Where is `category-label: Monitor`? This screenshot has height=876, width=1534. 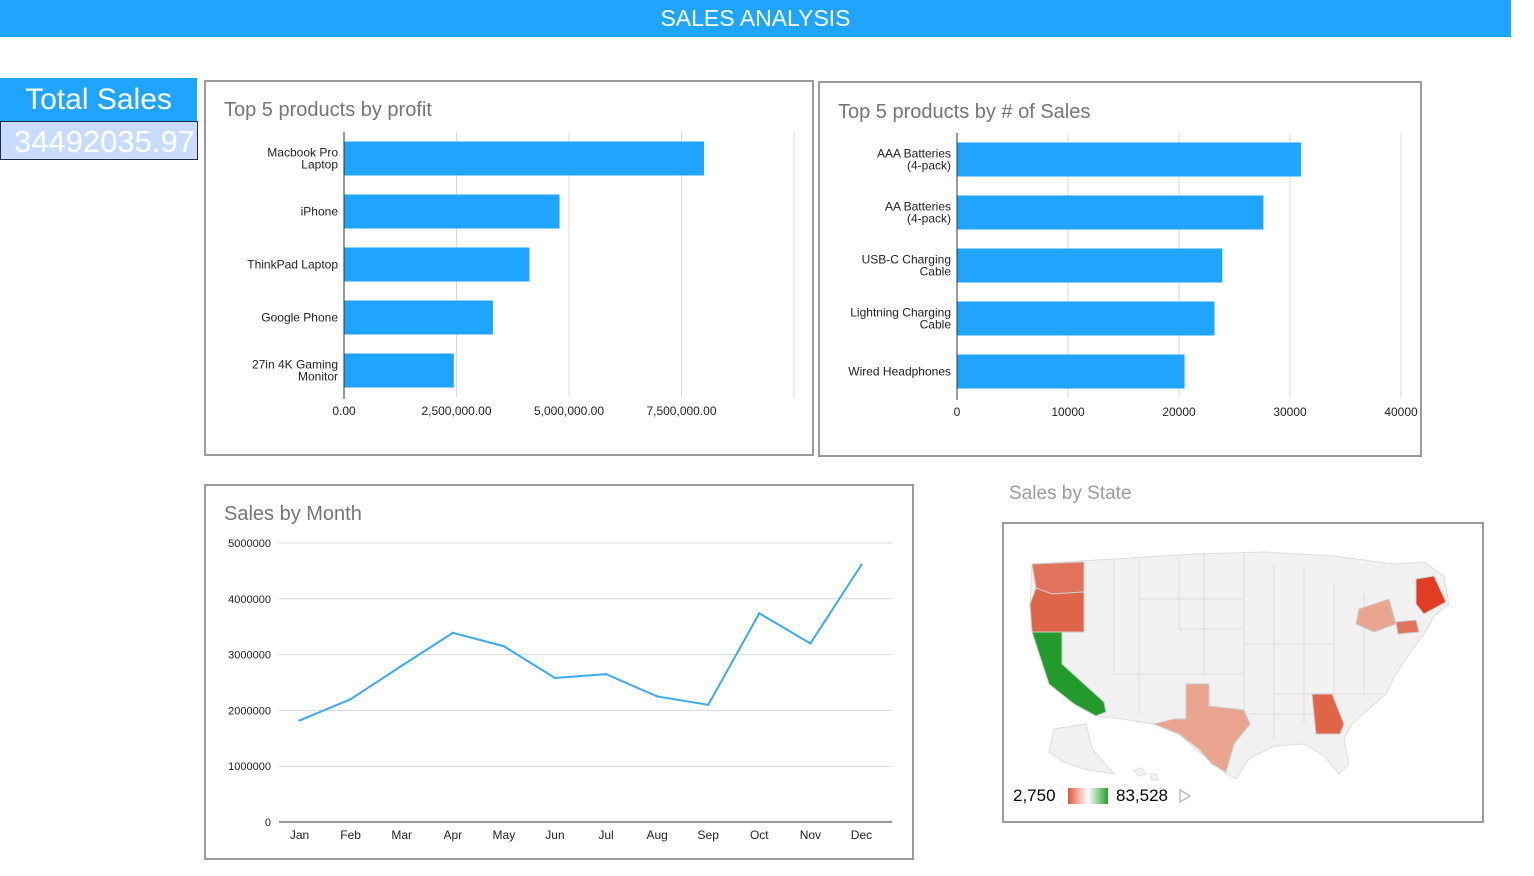 category-label: Monitor is located at coordinates (318, 377).